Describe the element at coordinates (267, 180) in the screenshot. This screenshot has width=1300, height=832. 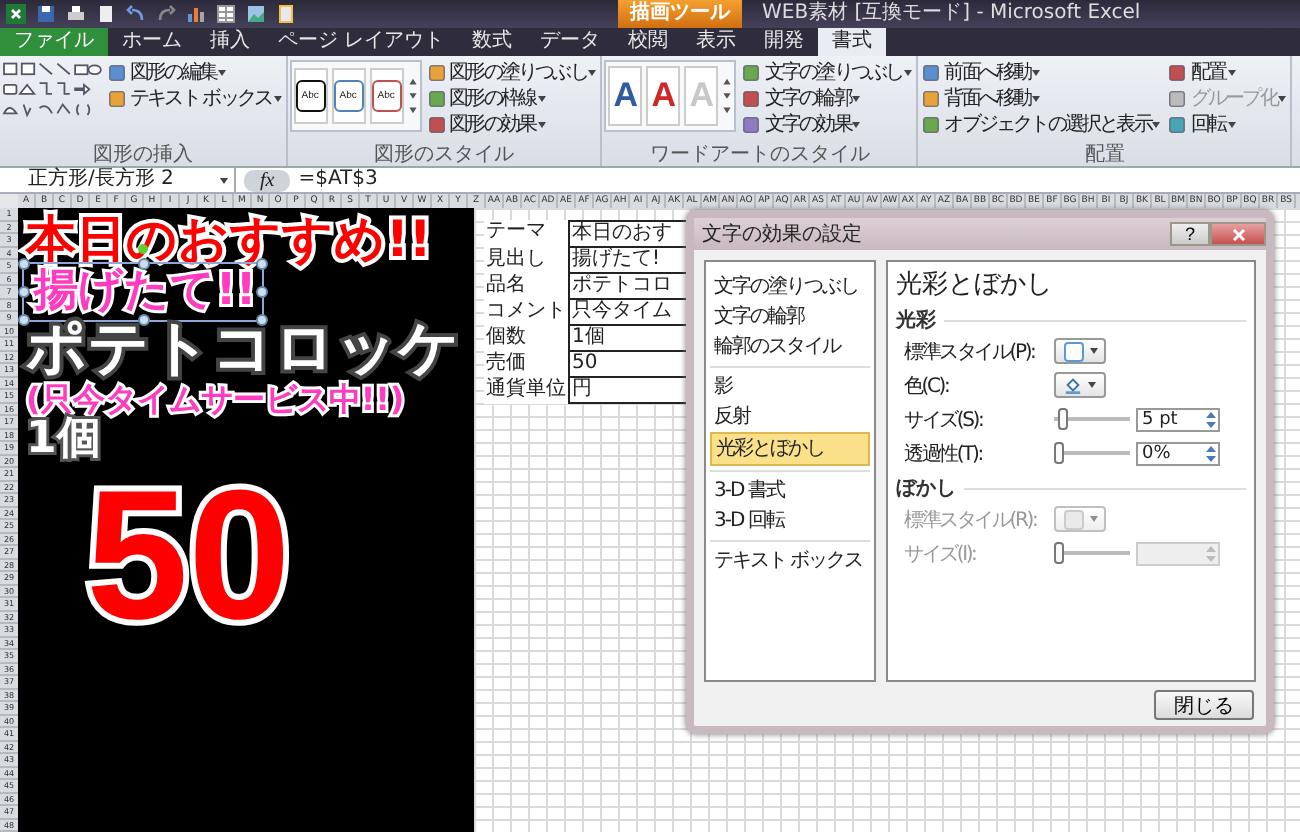
I see `insert-function-button: fx` at that location.